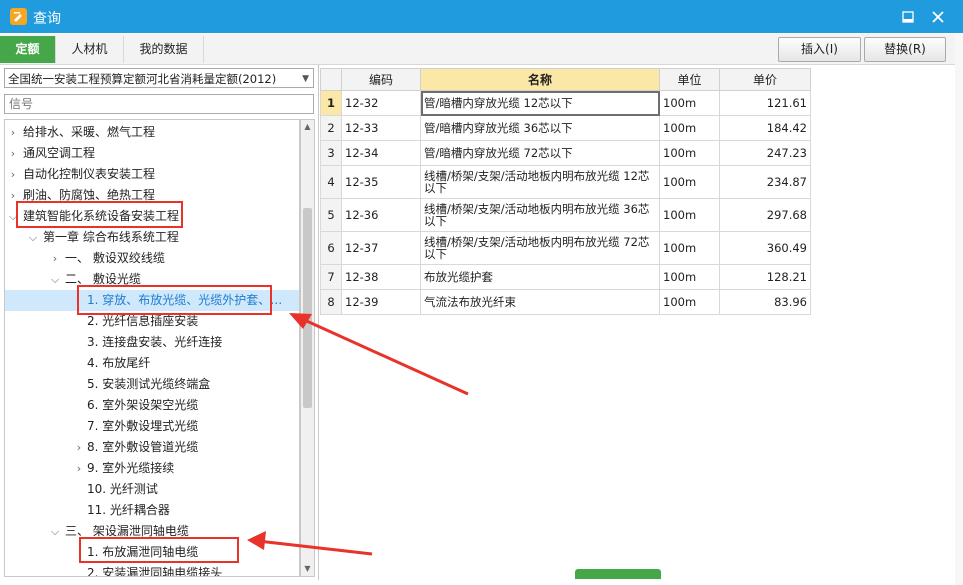  Describe the element at coordinates (959, 309) in the screenshot. I see `right-edge` at that location.